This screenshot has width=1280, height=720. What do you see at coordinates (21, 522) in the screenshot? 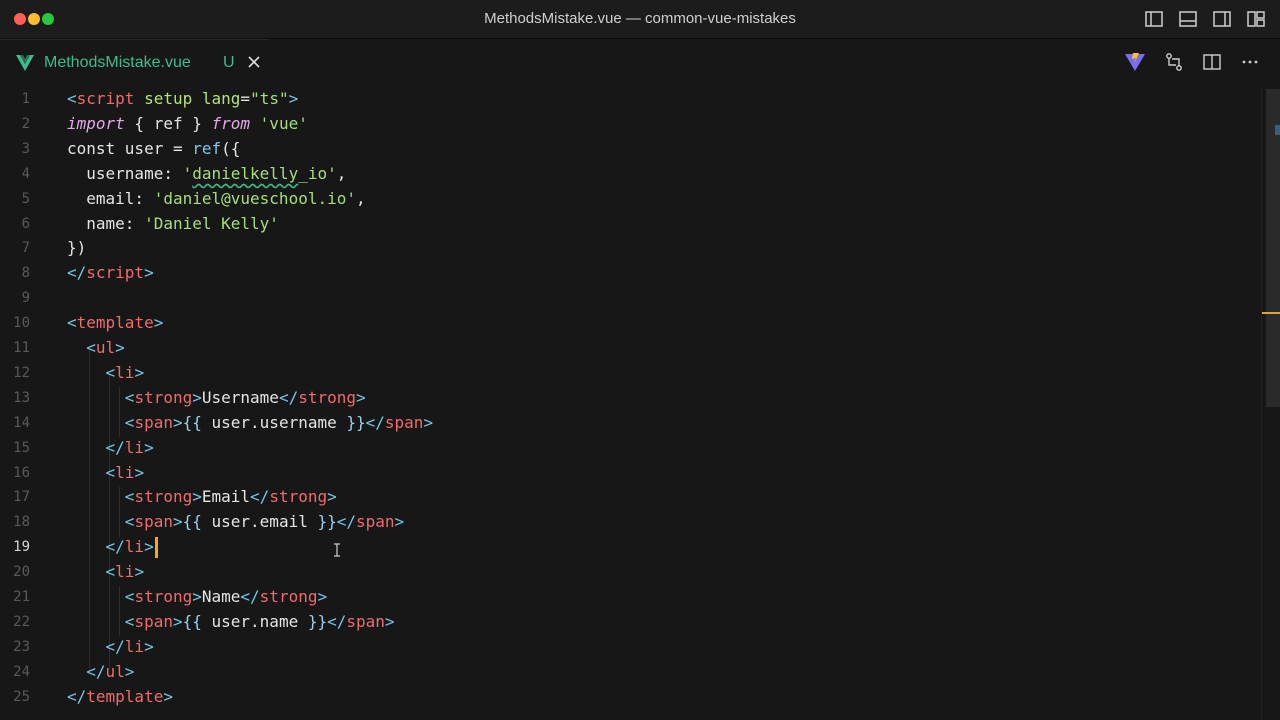
I see `line-number: 18` at bounding box center [21, 522].